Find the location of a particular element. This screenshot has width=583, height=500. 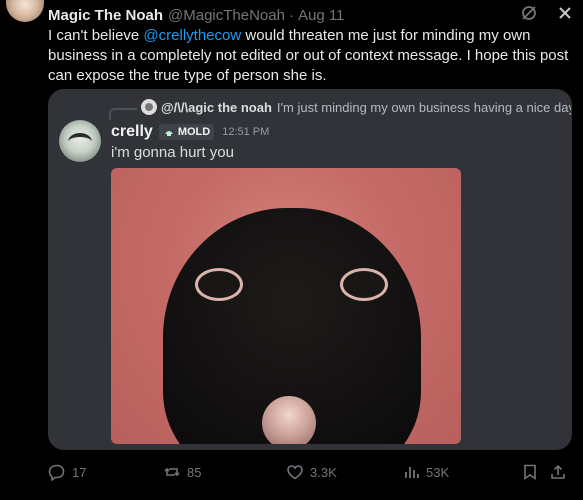

share-button is located at coordinates (558, 472).